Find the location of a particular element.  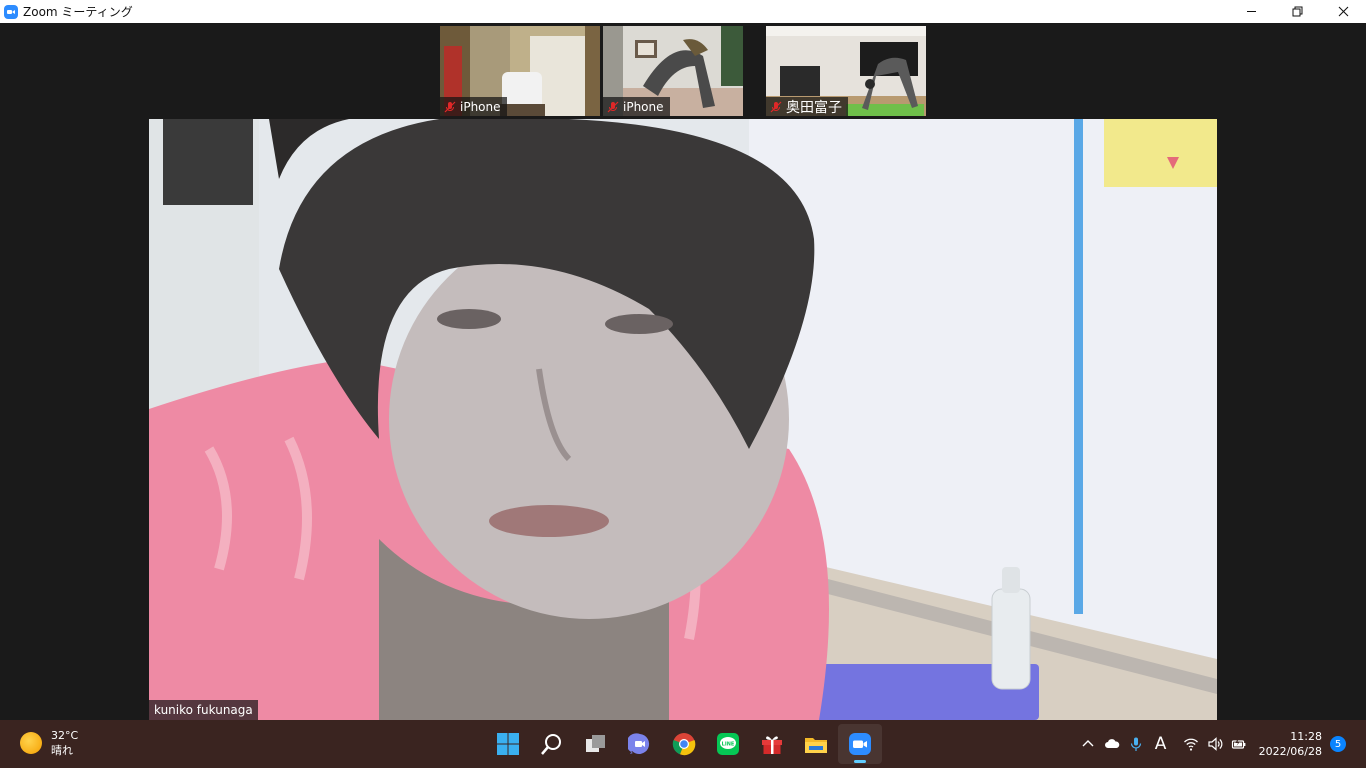

file-explorer-button is located at coordinates (816, 744).